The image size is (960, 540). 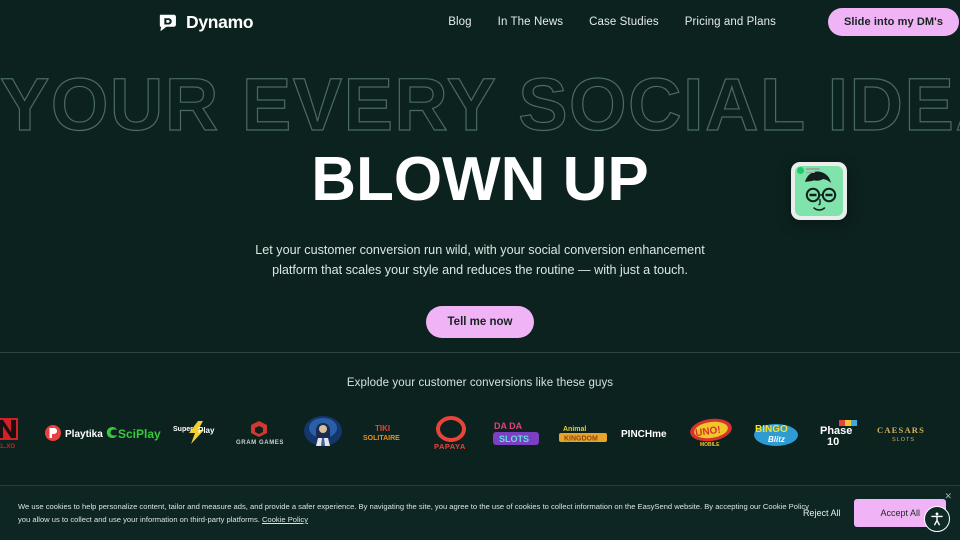 I want to click on client-logo-animal-kingdom: Animal KINGDOM, so click(x=583, y=433).